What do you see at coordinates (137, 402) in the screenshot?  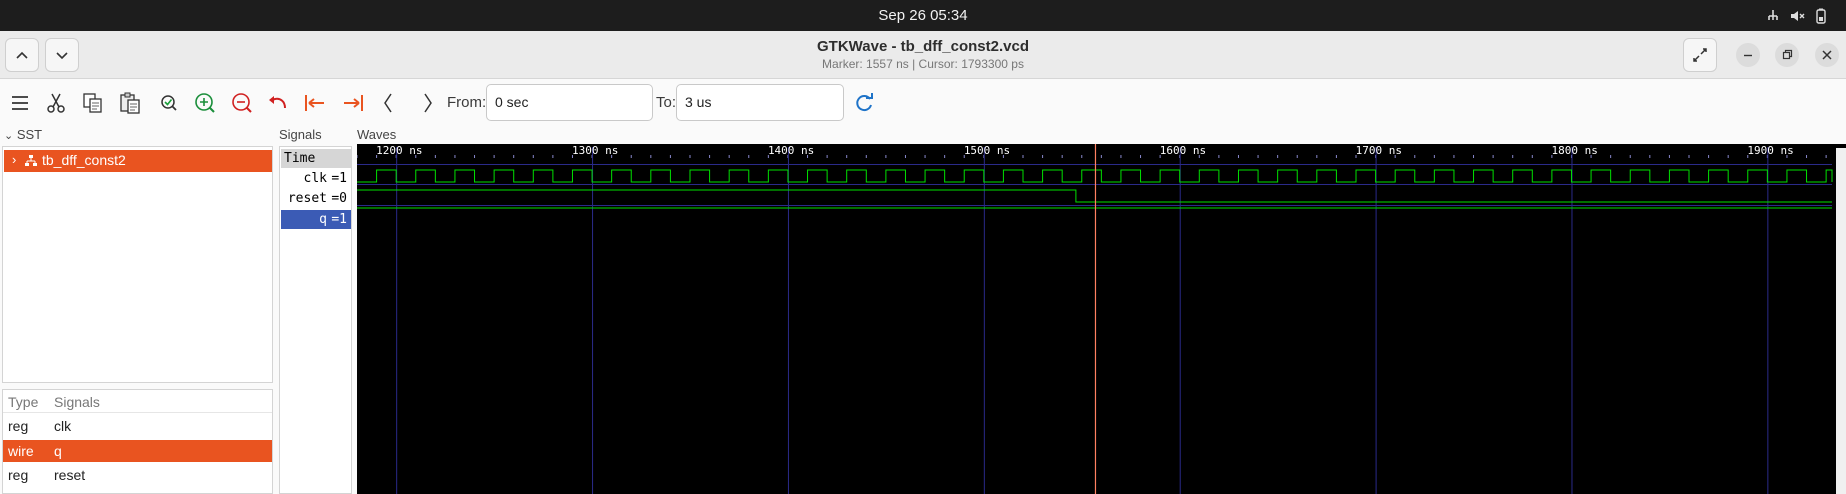 I see `table-header: Type Signals` at bounding box center [137, 402].